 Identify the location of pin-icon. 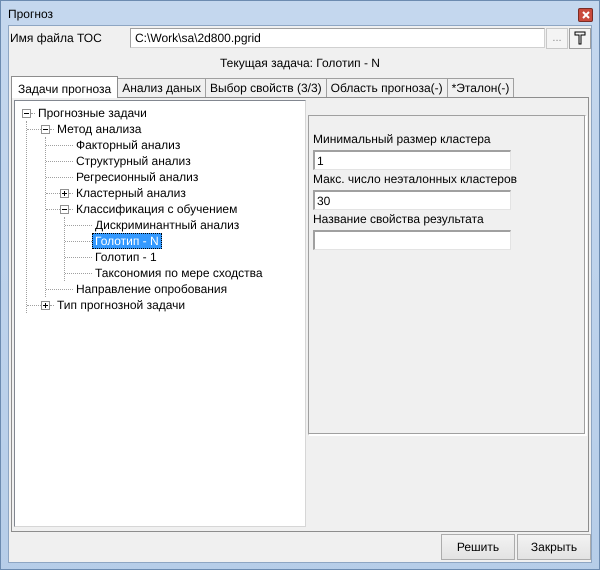
(580, 38).